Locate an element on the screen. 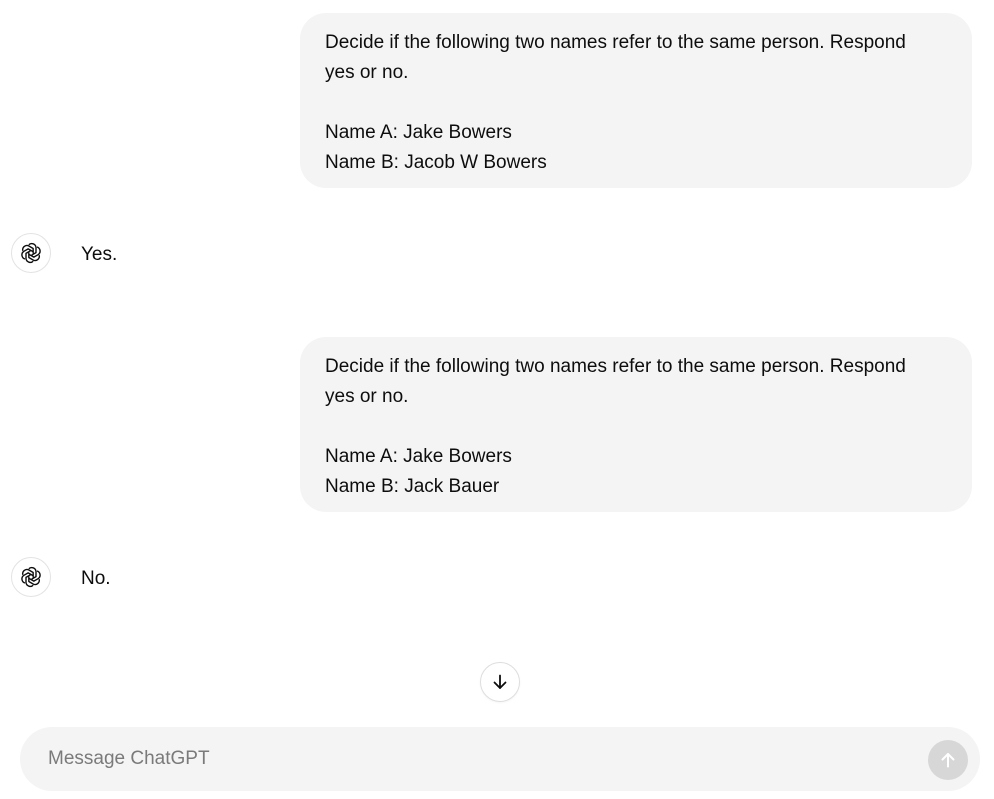 The width and height of the screenshot is (994, 799). assistant-message-text: No. is located at coordinates (96, 578).